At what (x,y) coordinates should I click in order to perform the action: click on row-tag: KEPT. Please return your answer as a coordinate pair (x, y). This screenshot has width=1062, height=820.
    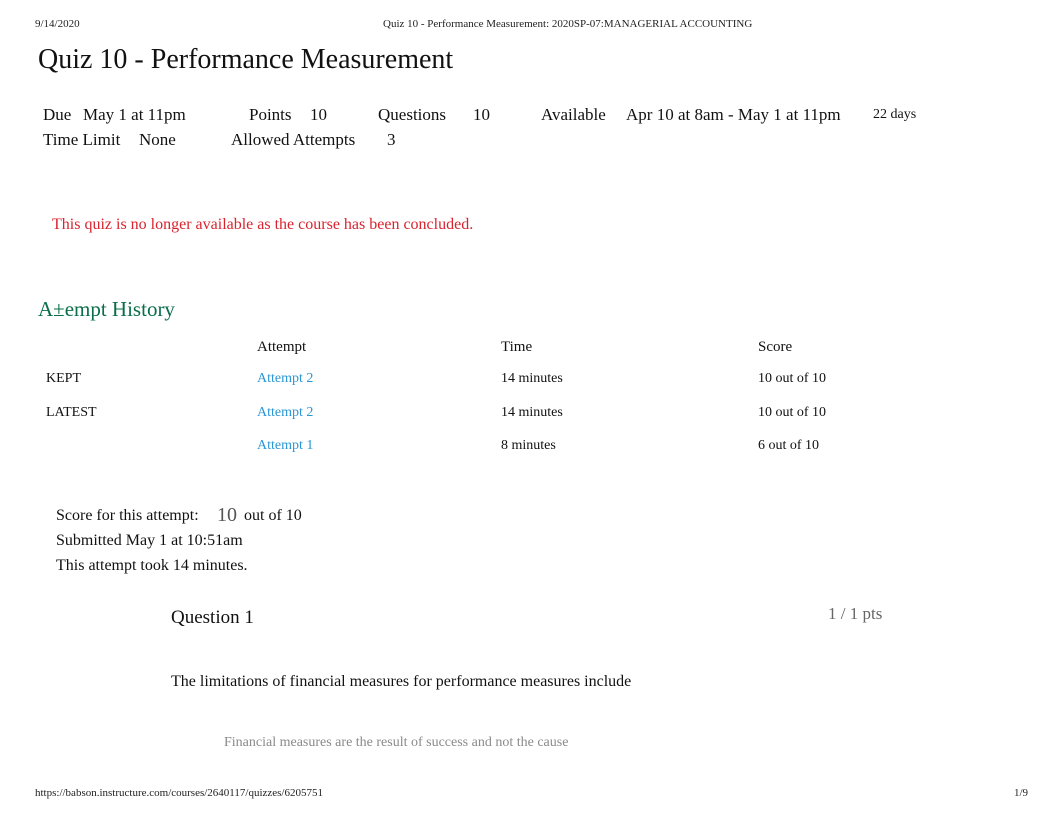
    Looking at the image, I should click on (63, 378).